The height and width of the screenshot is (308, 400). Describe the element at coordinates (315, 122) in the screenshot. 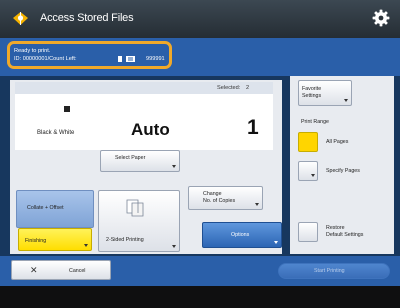

I see `print-range-label: Print Range` at that location.